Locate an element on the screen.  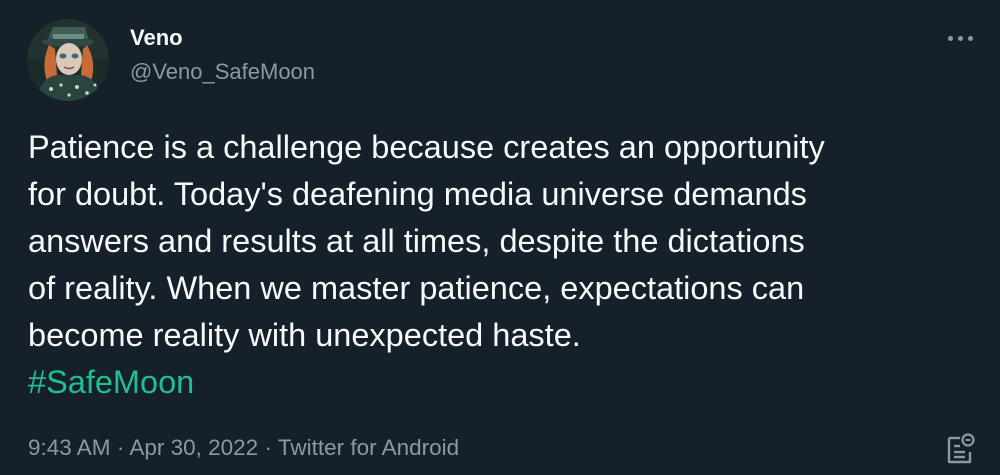
tweet-date: Apr 30, 2022 is located at coordinates (193, 447).